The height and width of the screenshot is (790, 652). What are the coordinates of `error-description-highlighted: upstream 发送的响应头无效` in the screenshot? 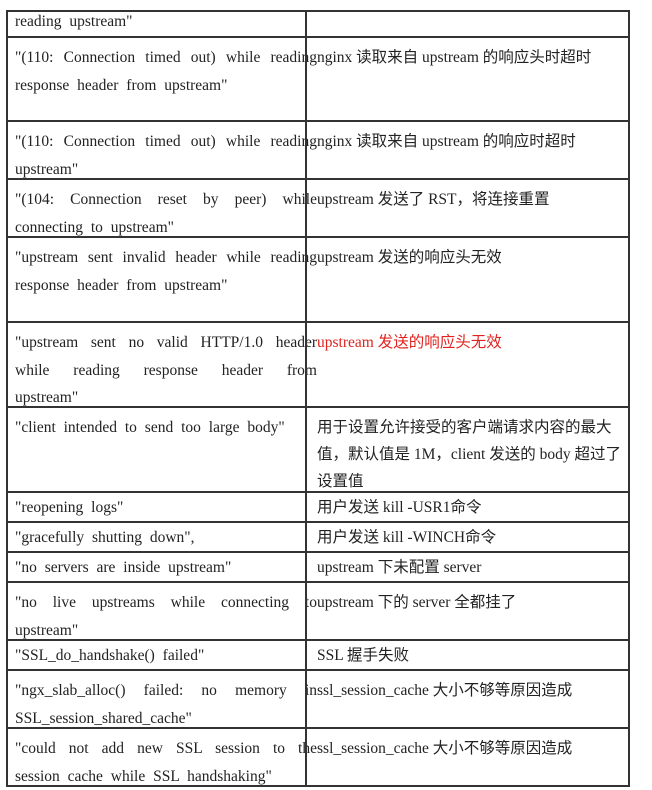 It's located at (409, 342).